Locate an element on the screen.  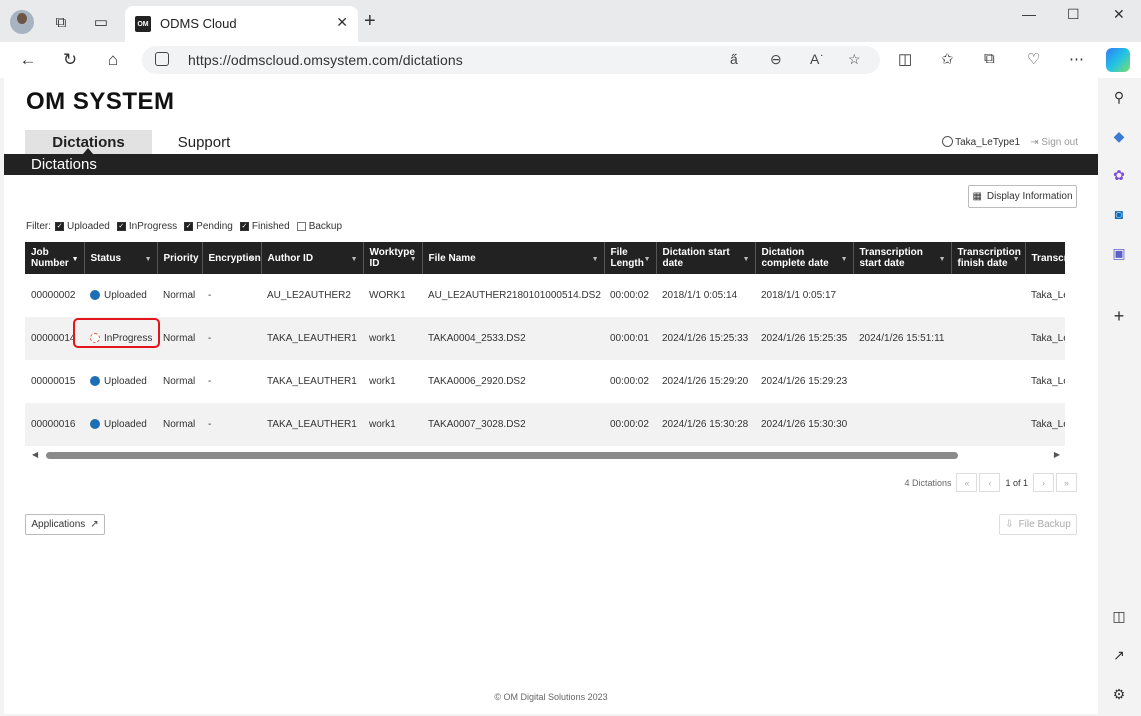
first-page-icon: « is located at coordinates (967, 482).